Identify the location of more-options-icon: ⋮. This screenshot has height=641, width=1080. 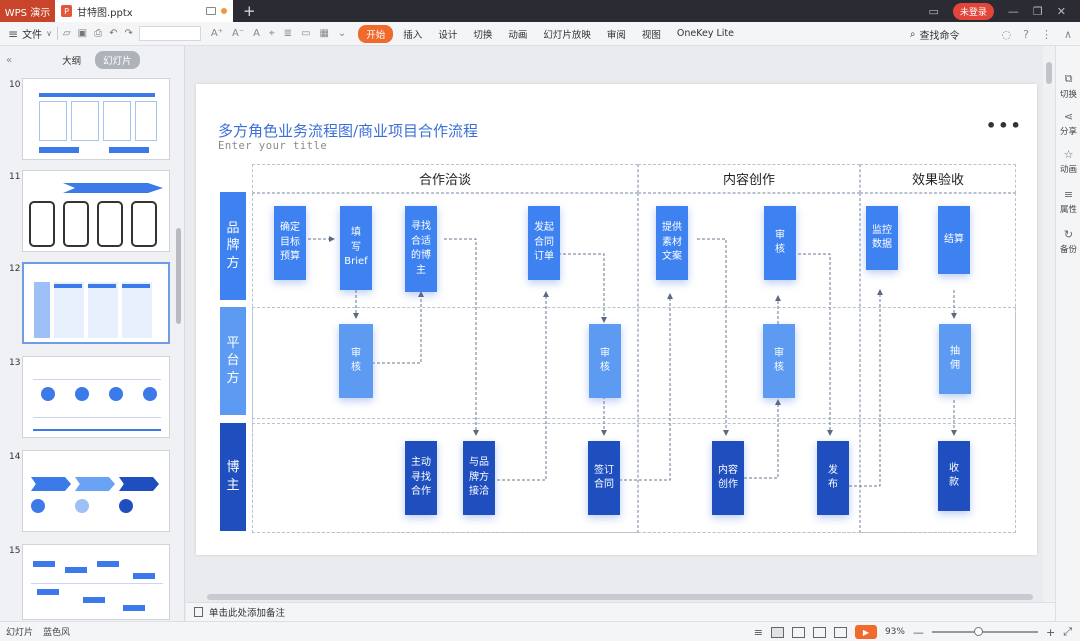
(1046, 34).